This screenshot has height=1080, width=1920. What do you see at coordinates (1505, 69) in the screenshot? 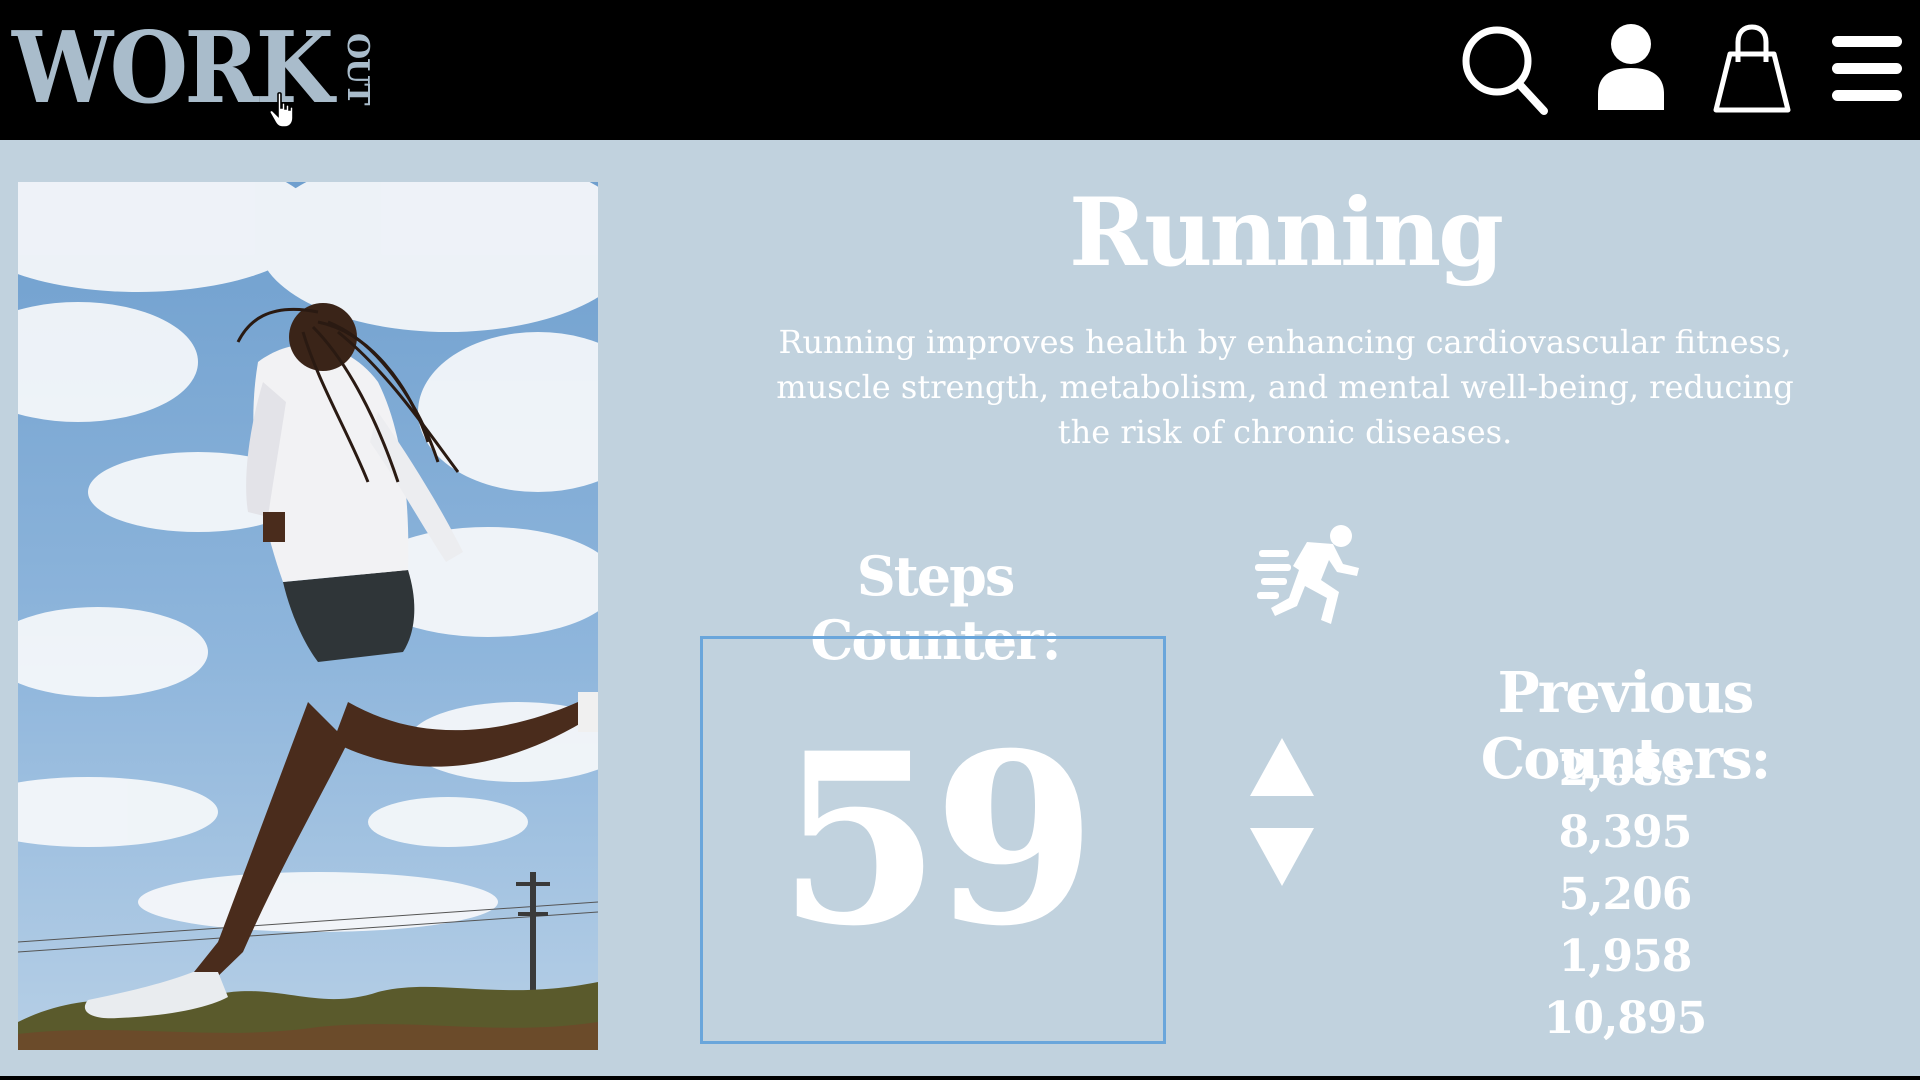
I see `search-icon` at bounding box center [1505, 69].